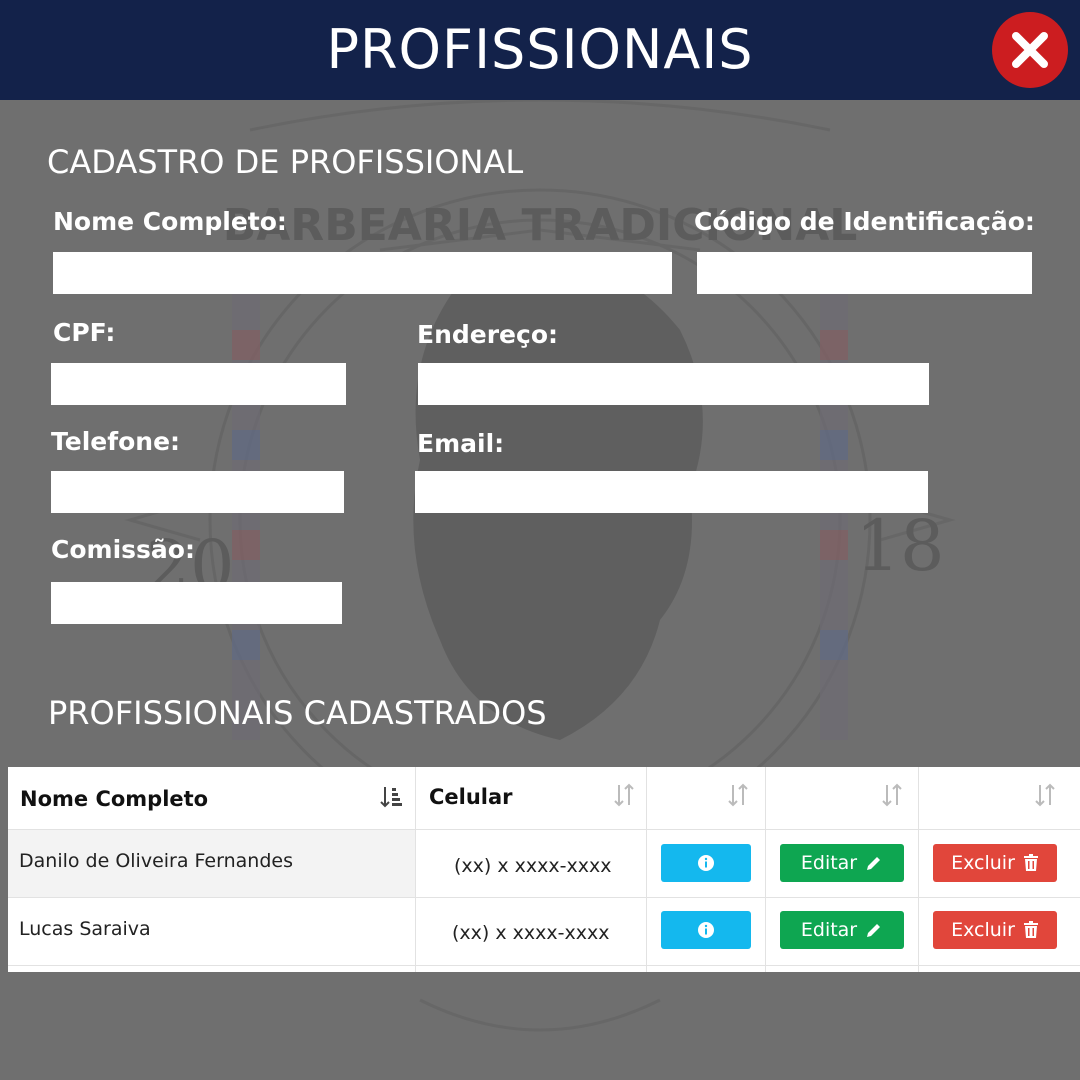  I want to click on close-icon, so click(1030, 50).